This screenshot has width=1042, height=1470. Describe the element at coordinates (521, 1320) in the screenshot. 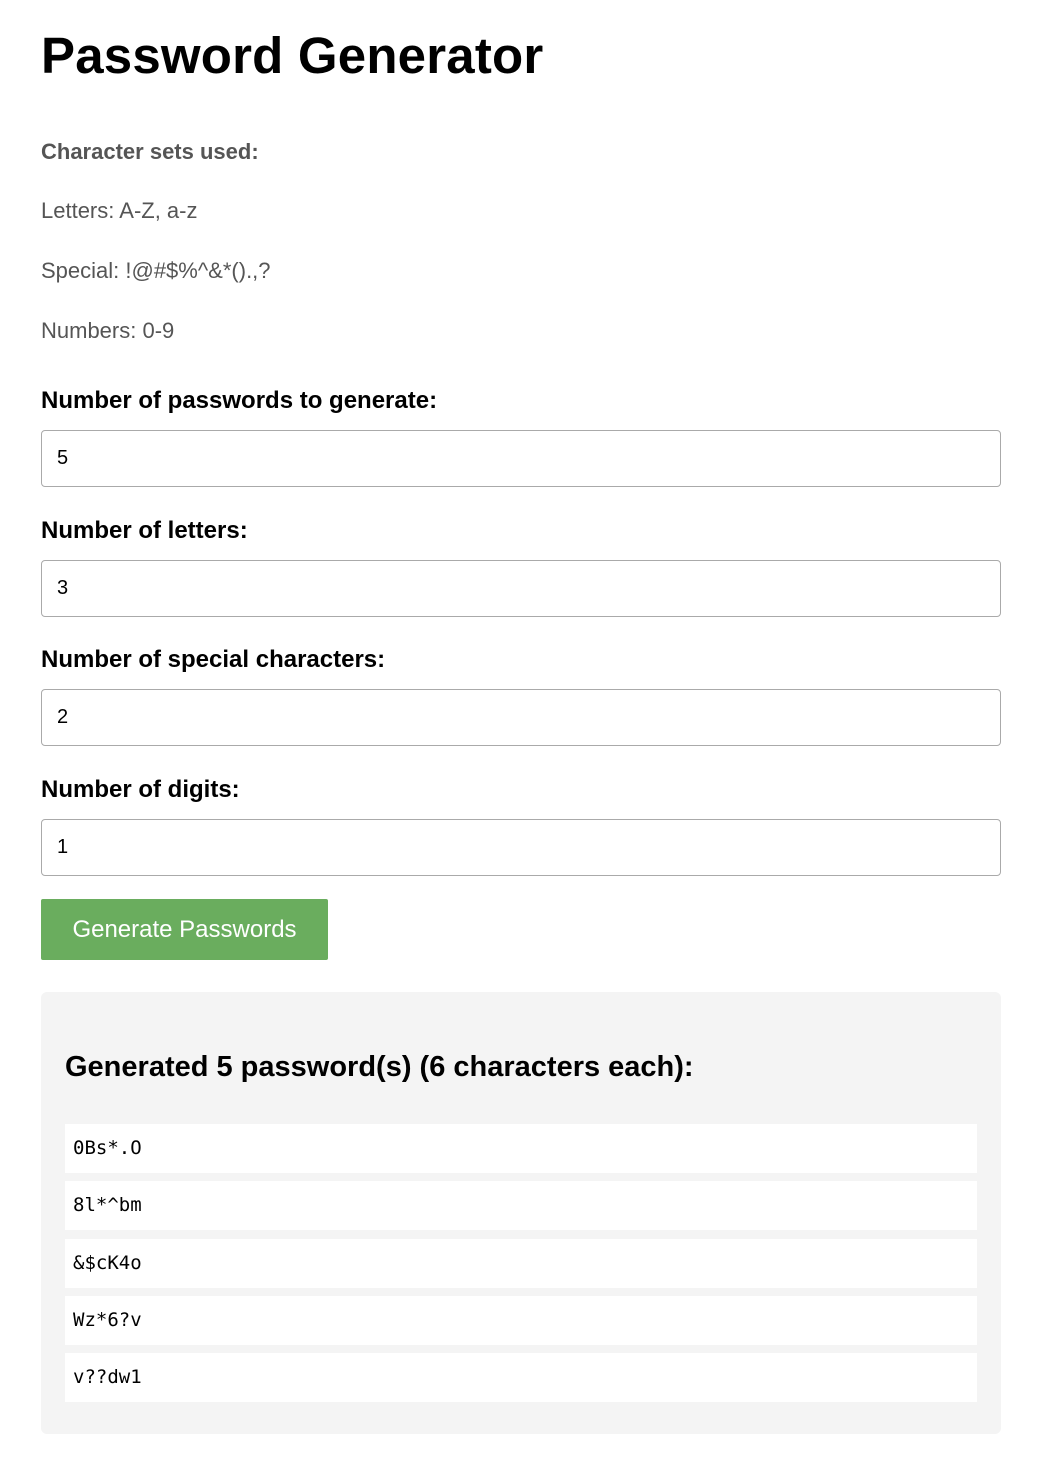

I see `password-item: Wz*6?v` at that location.